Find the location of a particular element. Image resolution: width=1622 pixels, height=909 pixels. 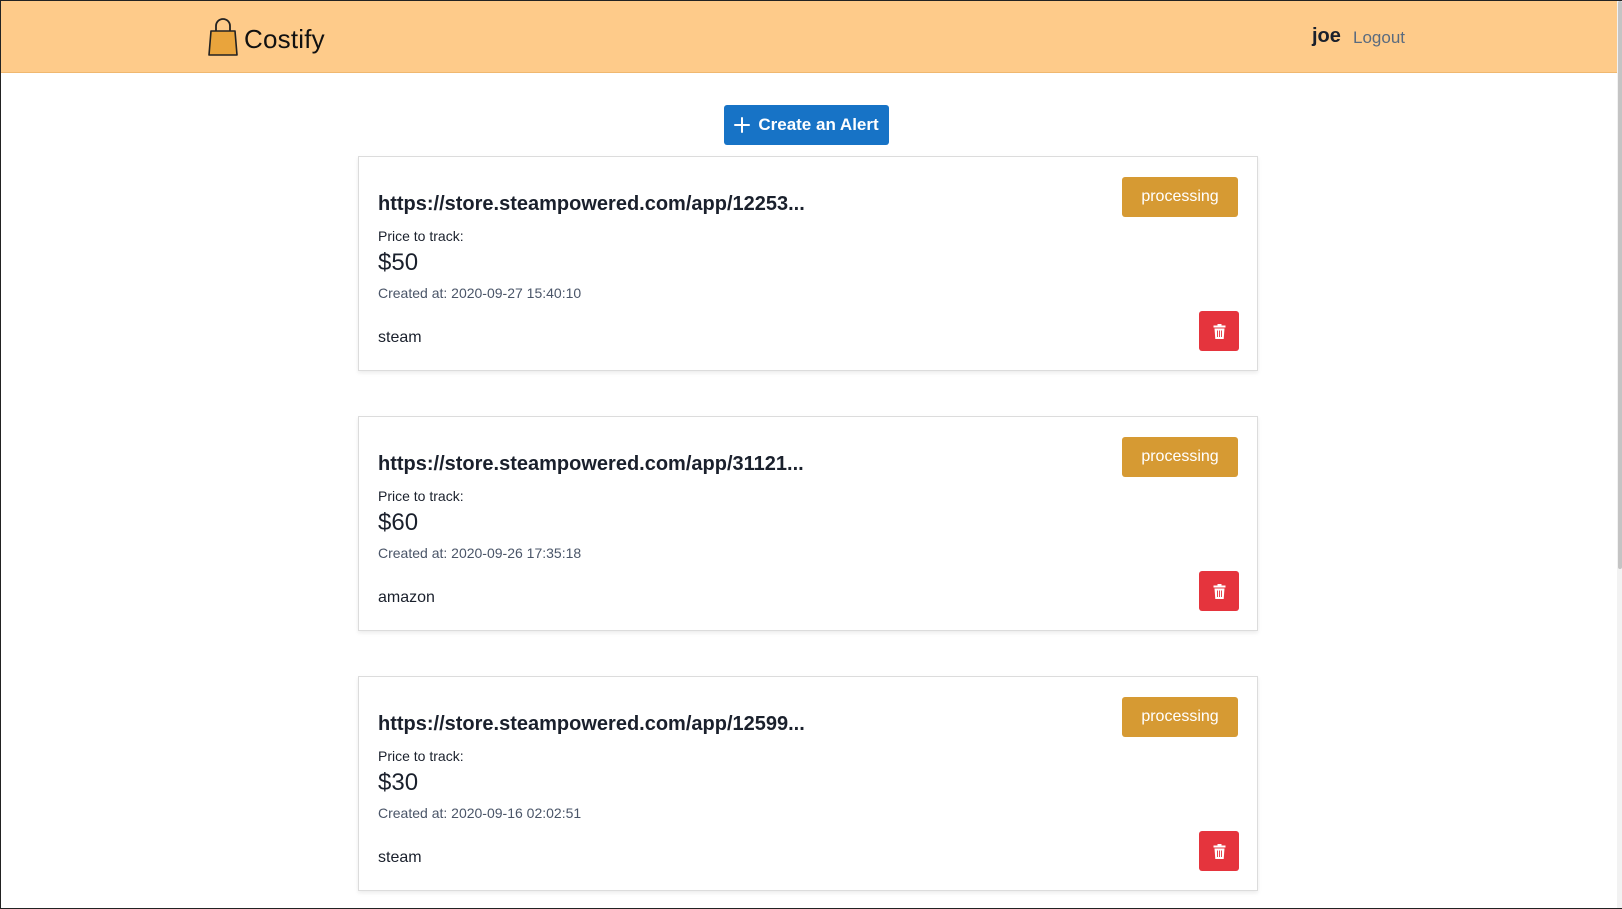

create-alert-button: Create an Alert is located at coordinates (806, 125).